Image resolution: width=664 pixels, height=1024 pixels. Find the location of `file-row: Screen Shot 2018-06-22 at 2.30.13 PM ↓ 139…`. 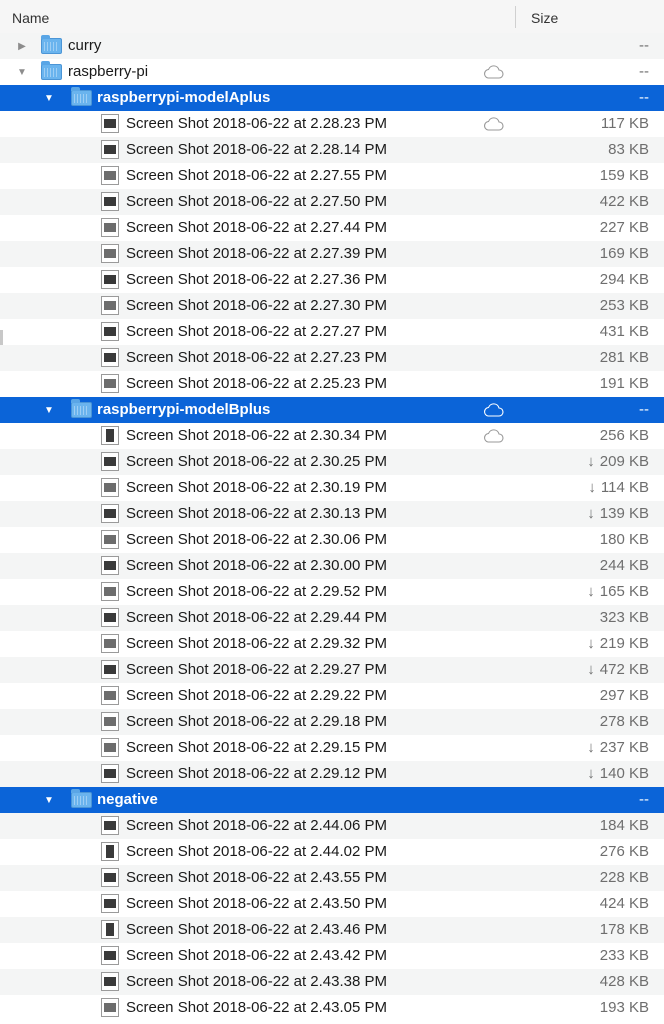

file-row: Screen Shot 2018-06-22 at 2.30.13 PM ↓ 139… is located at coordinates (332, 514).